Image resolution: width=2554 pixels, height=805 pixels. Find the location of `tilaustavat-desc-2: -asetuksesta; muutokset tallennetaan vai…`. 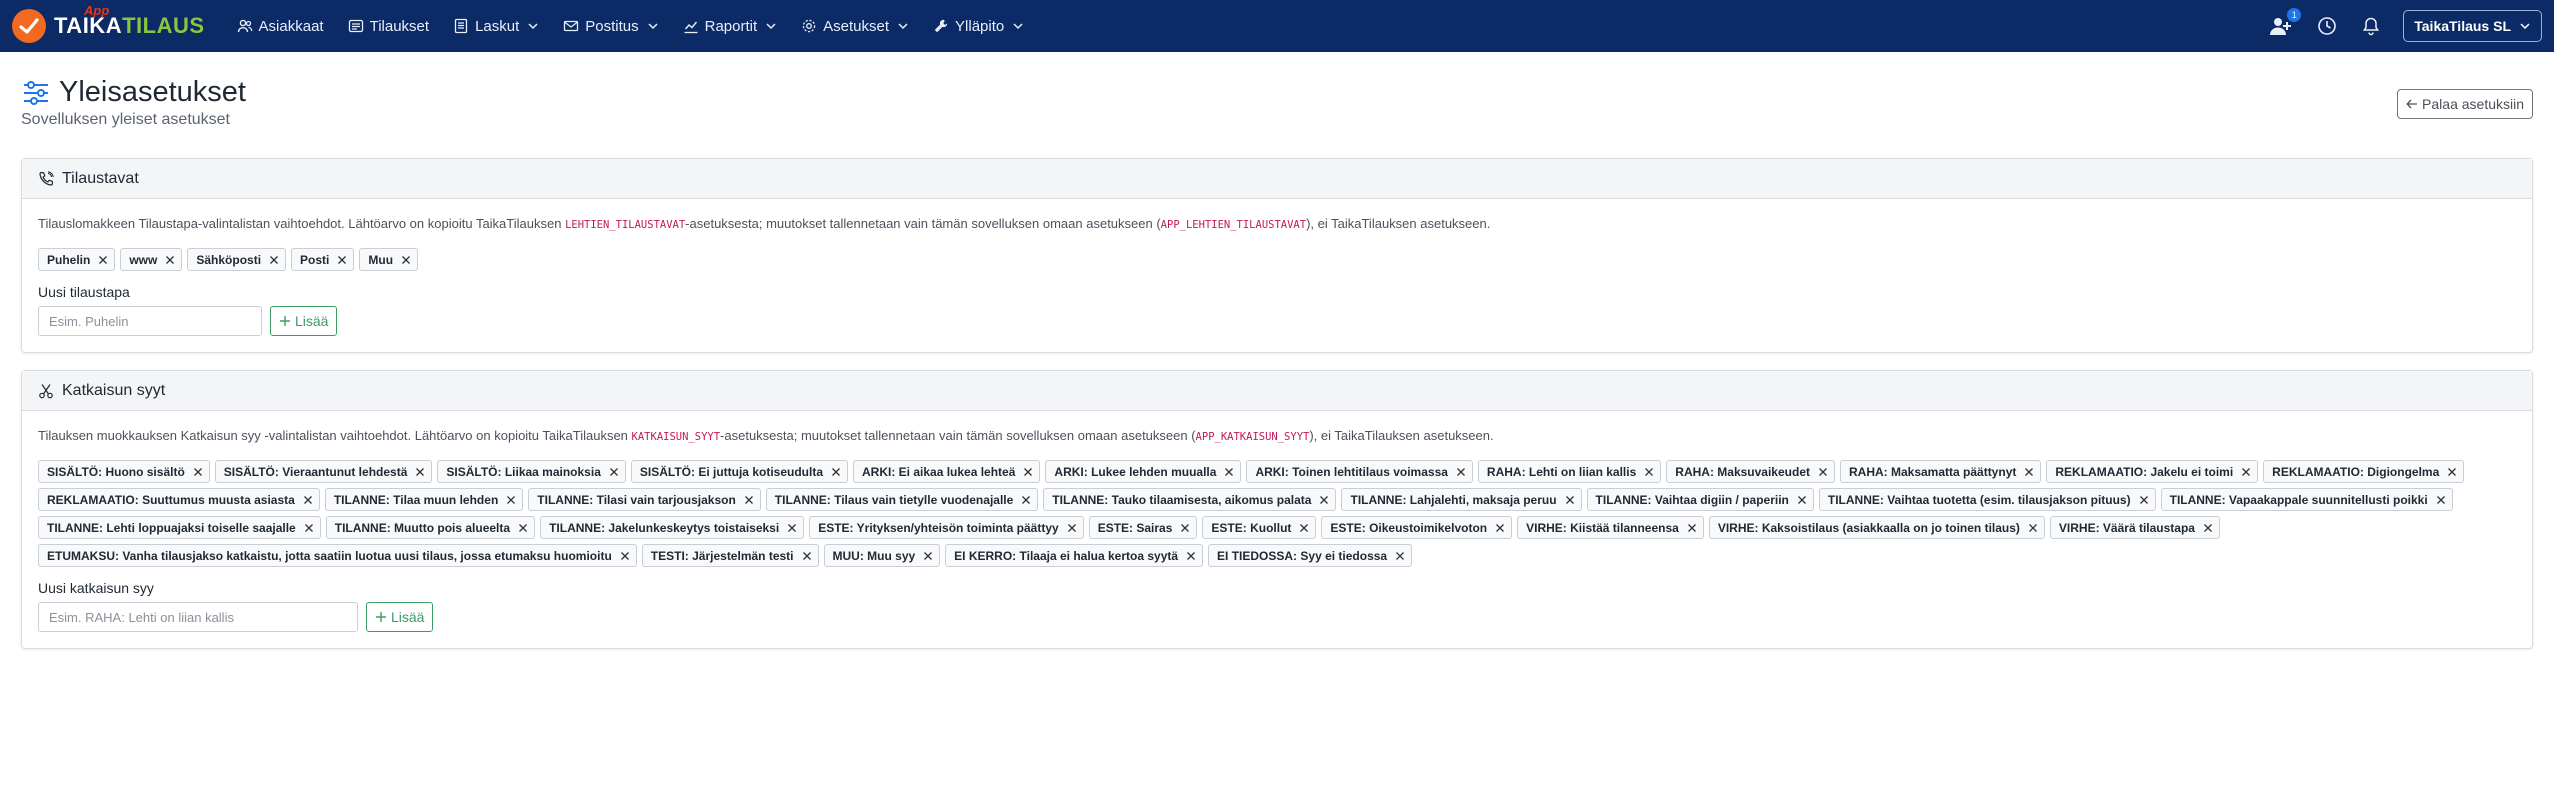

tilaustavat-desc-2: -asetuksesta; muutokset tallennetaan vai… is located at coordinates (923, 223).